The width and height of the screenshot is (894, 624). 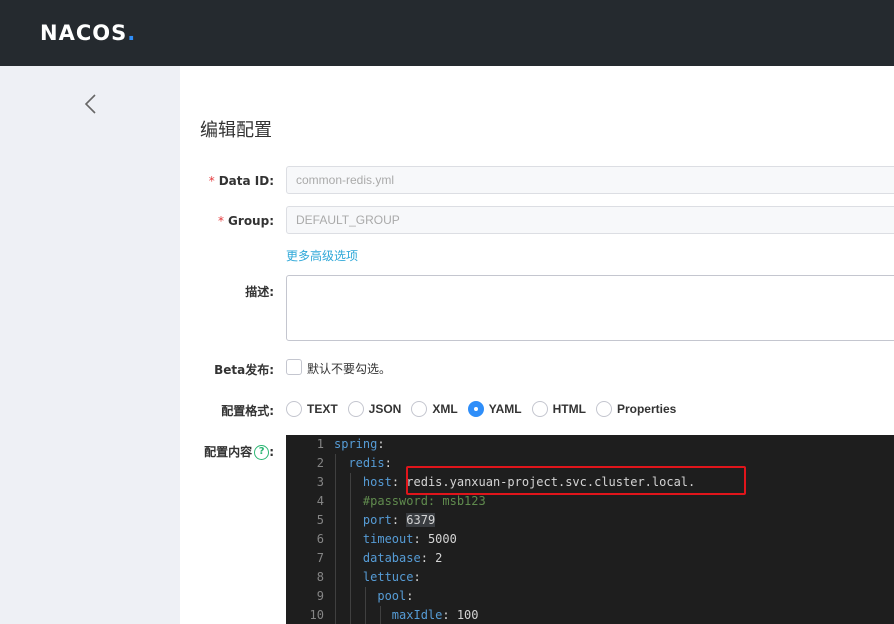 I want to click on format-radio-xml: XML, so click(x=434, y=409).